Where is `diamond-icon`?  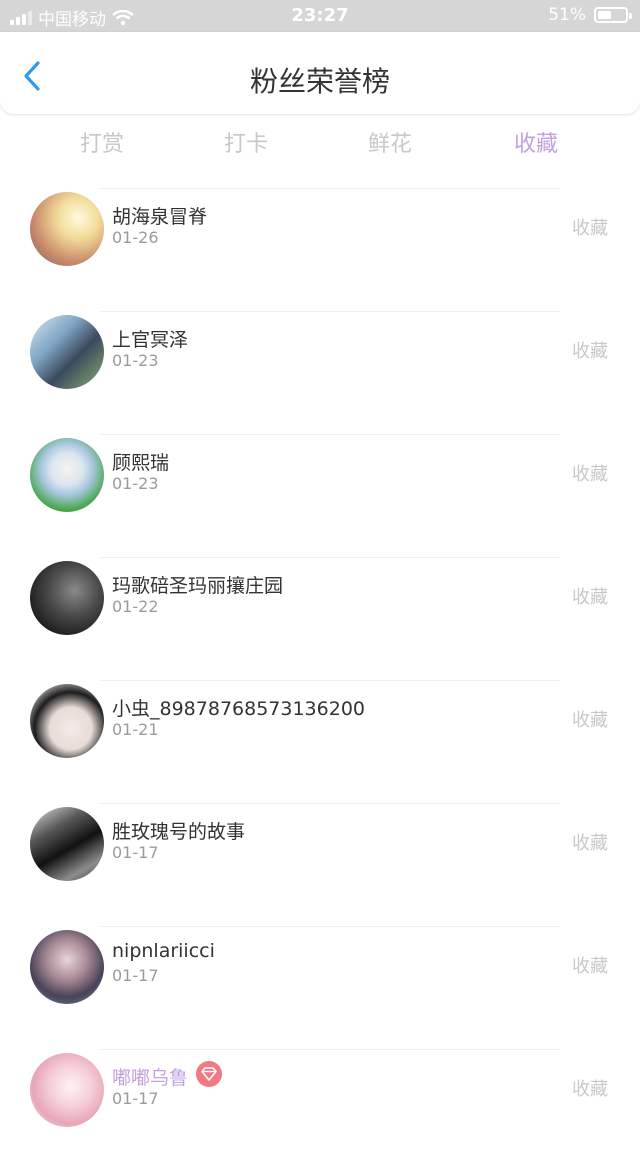
diamond-icon is located at coordinates (209, 1074).